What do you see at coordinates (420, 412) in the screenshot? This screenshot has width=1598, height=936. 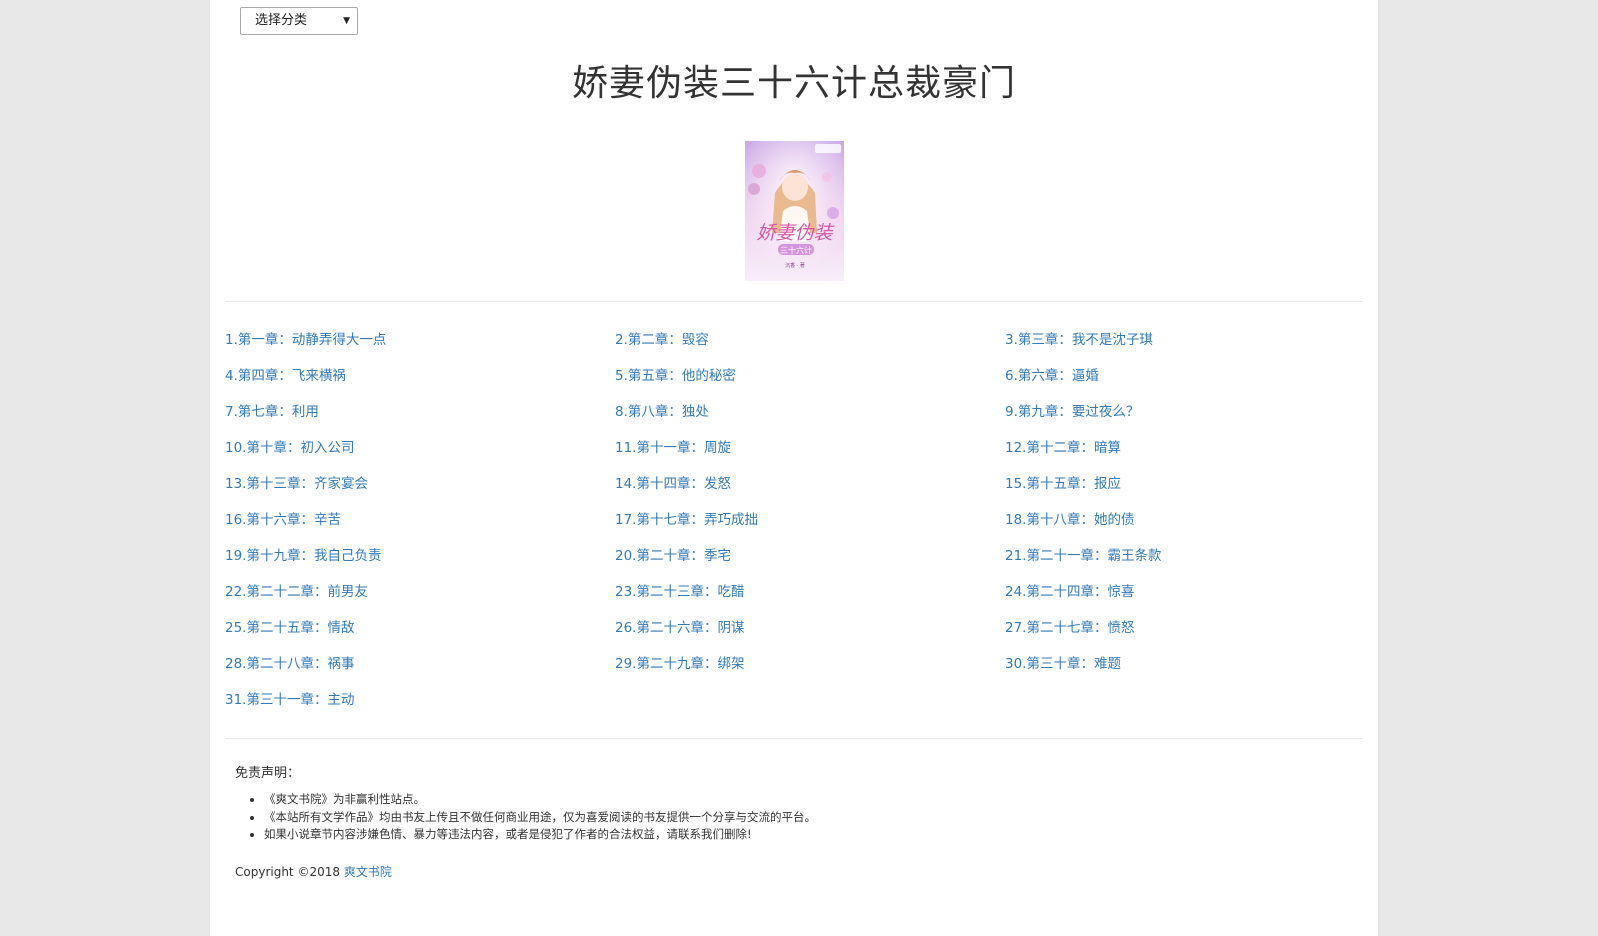 I see `chapter-link: 7.第七章：利用` at bounding box center [420, 412].